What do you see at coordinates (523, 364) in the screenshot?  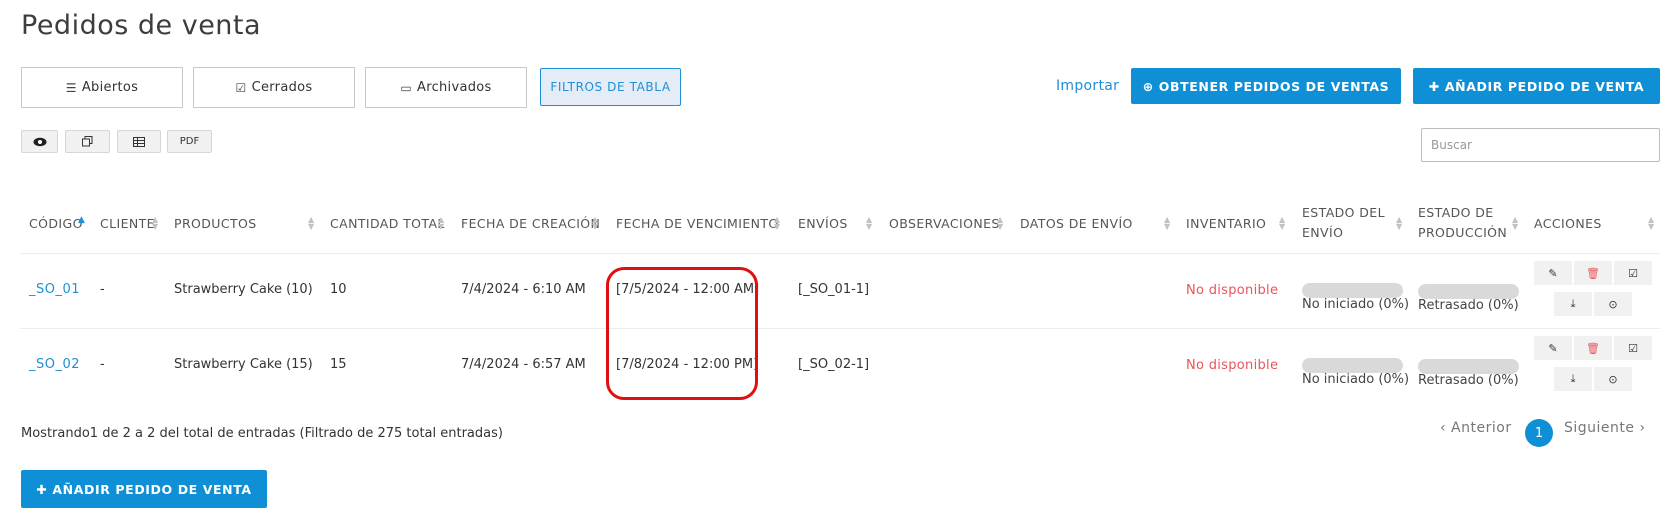 I see `created-date-cell: 7/4/2024 - 6:57 AM` at bounding box center [523, 364].